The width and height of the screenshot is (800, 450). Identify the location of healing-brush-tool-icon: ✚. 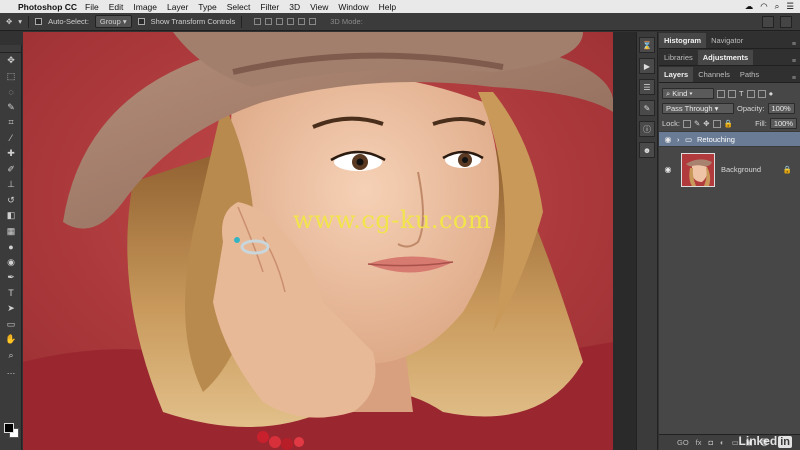
(11, 154).